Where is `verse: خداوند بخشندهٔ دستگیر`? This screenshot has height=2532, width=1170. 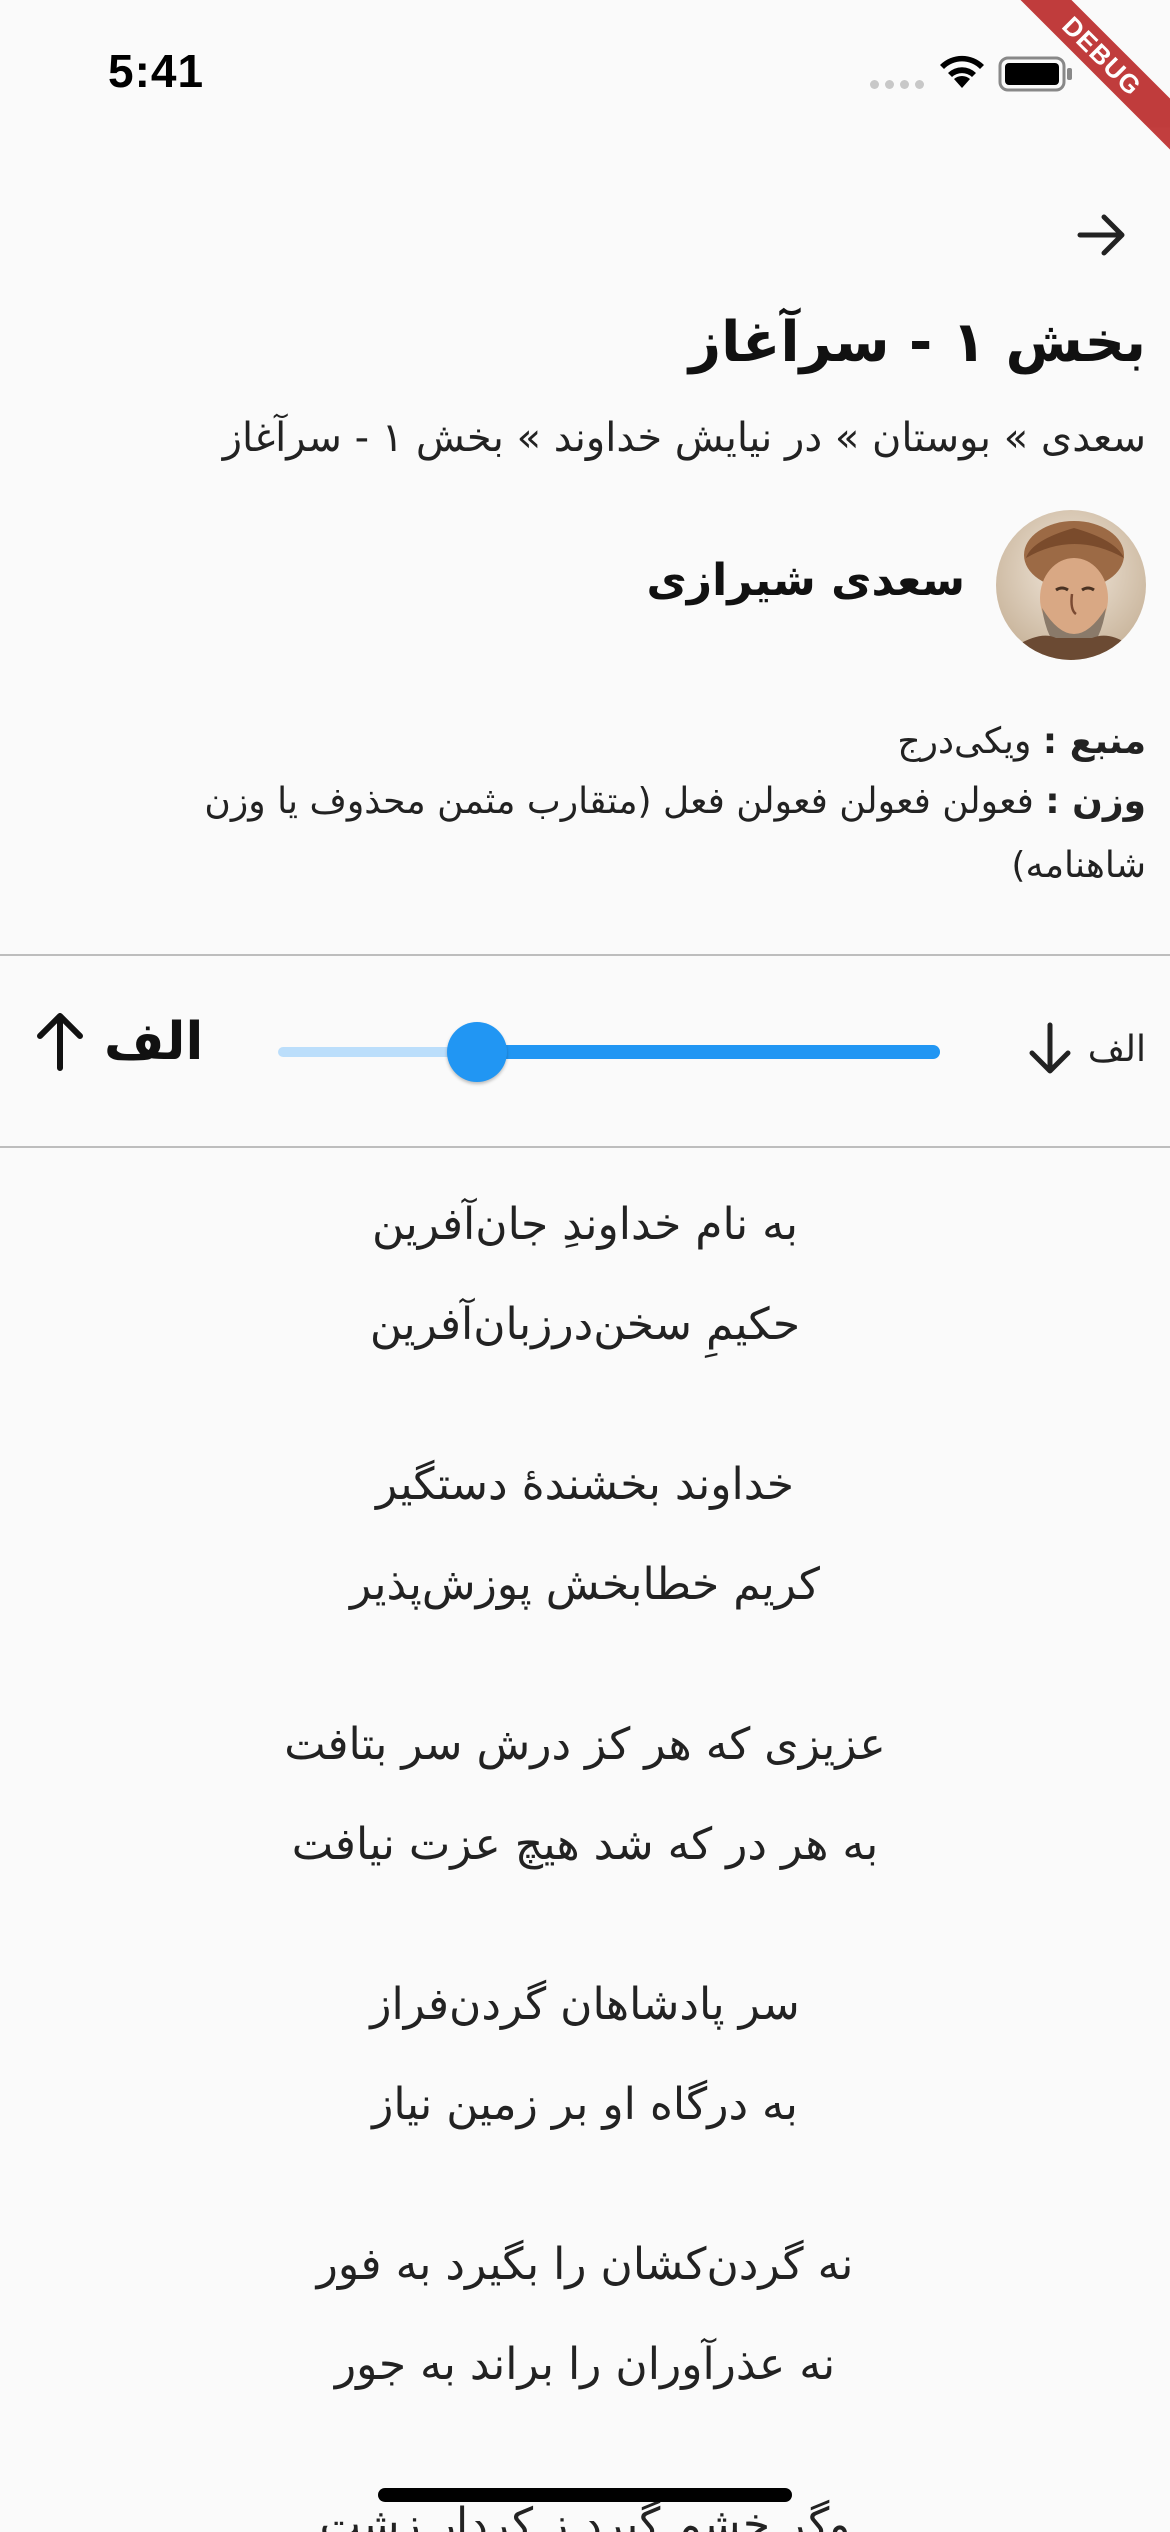 verse: خداوند بخشندهٔ دستگیر is located at coordinates (585, 1484).